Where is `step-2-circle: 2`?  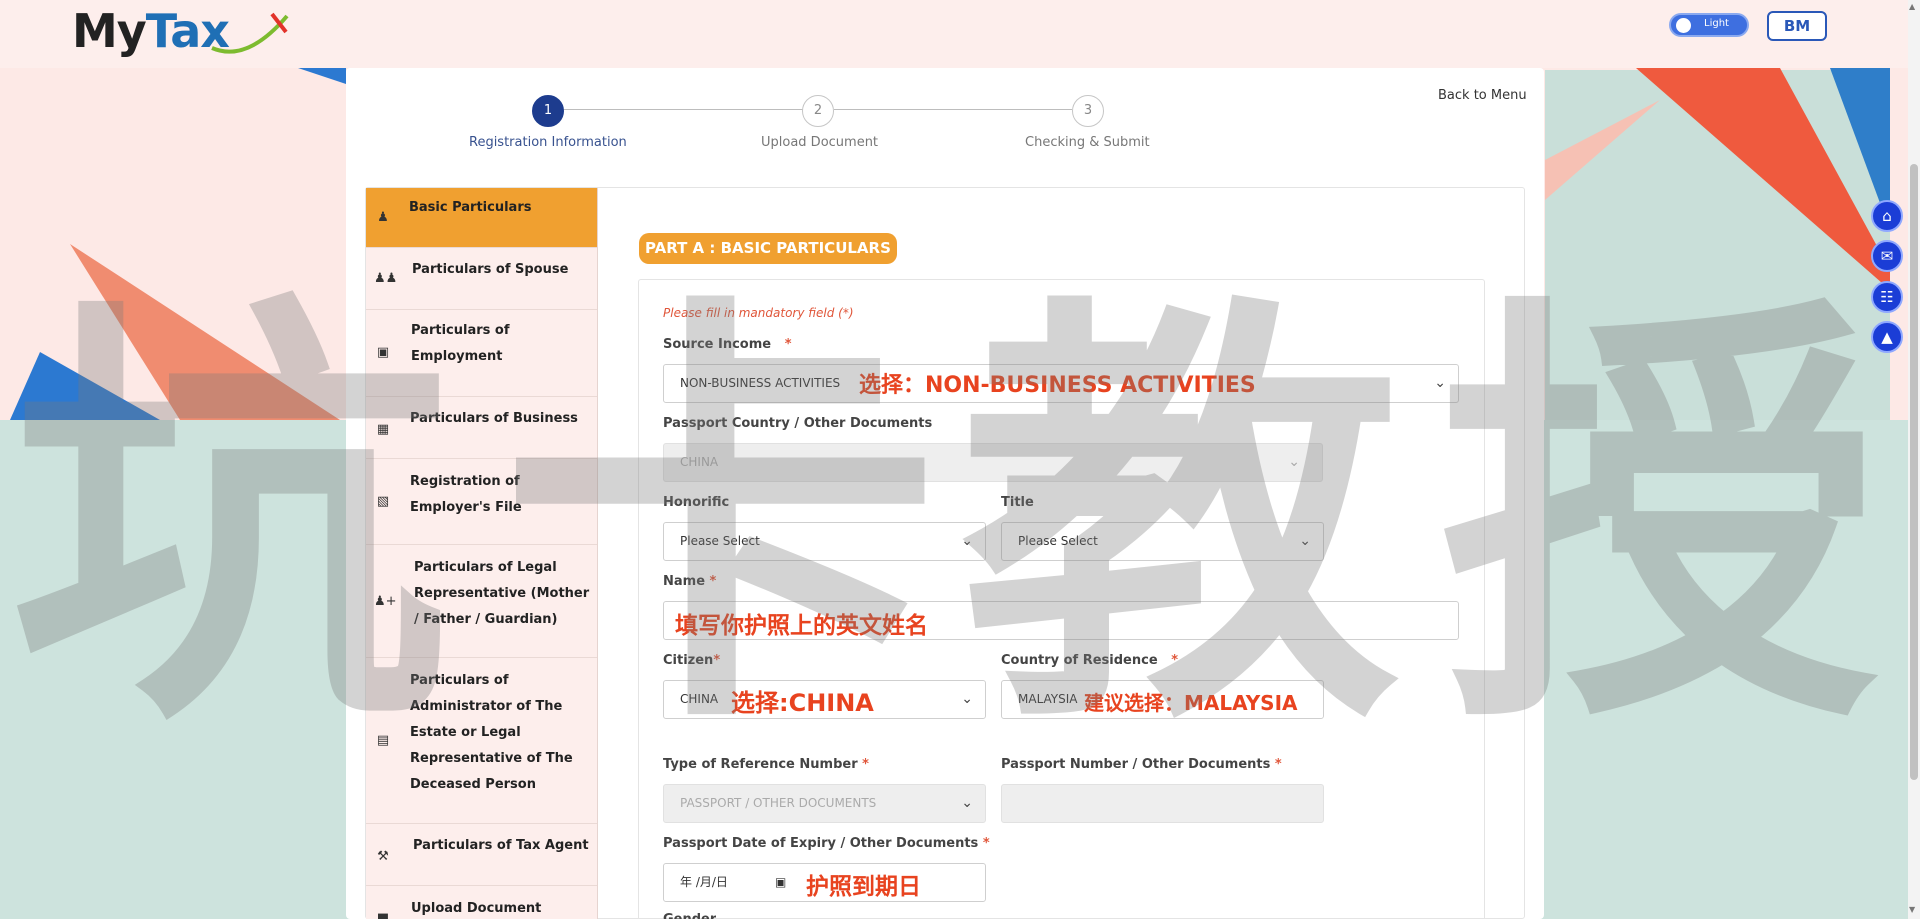
step-2-circle: 2 is located at coordinates (818, 111).